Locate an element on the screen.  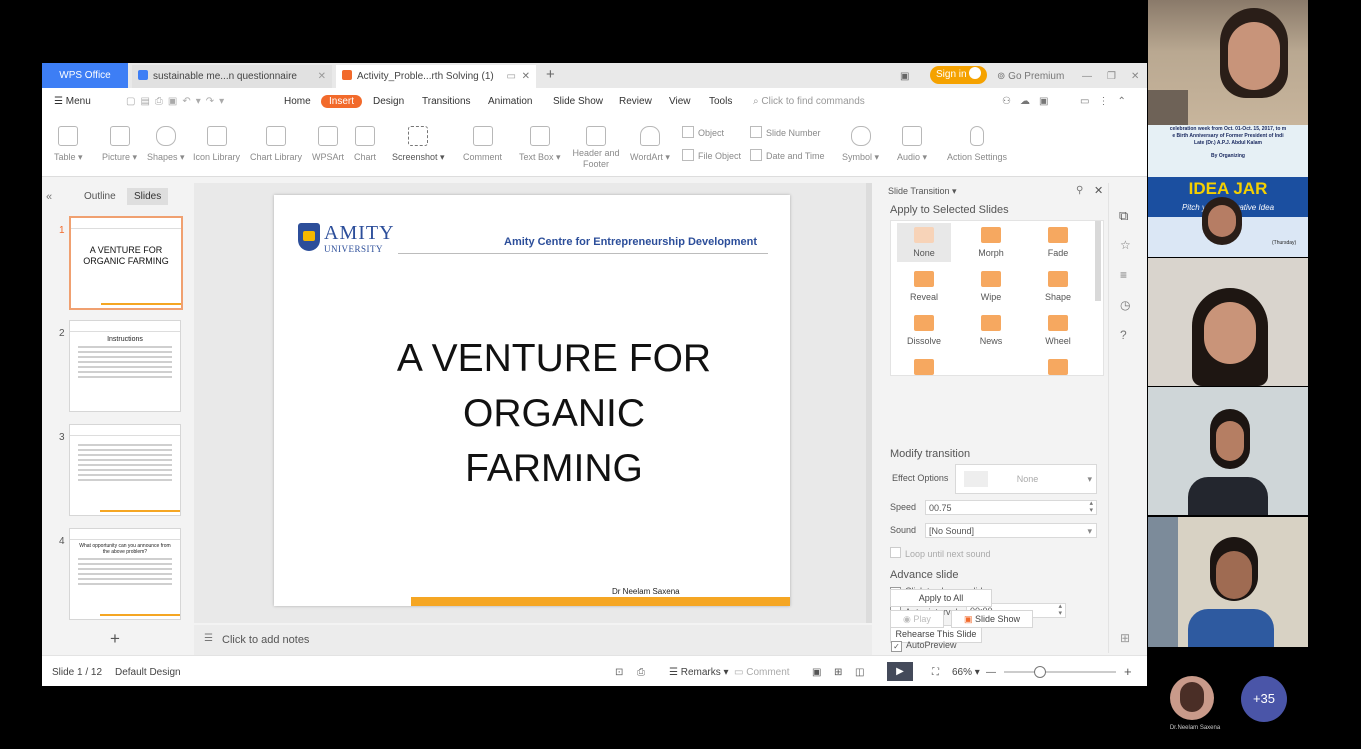
restore-icon: ❐ is located at coordinates (1111, 76).